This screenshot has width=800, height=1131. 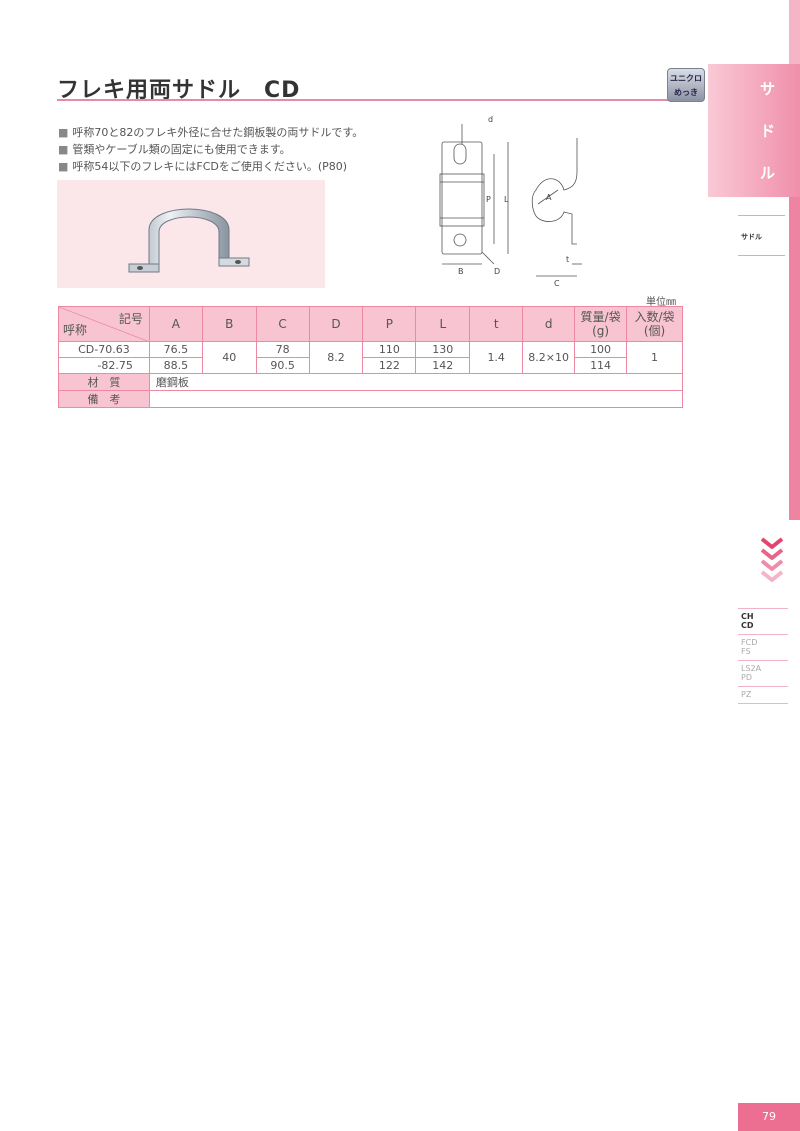 I want to click on dim-label-L: L, so click(x=506, y=199).